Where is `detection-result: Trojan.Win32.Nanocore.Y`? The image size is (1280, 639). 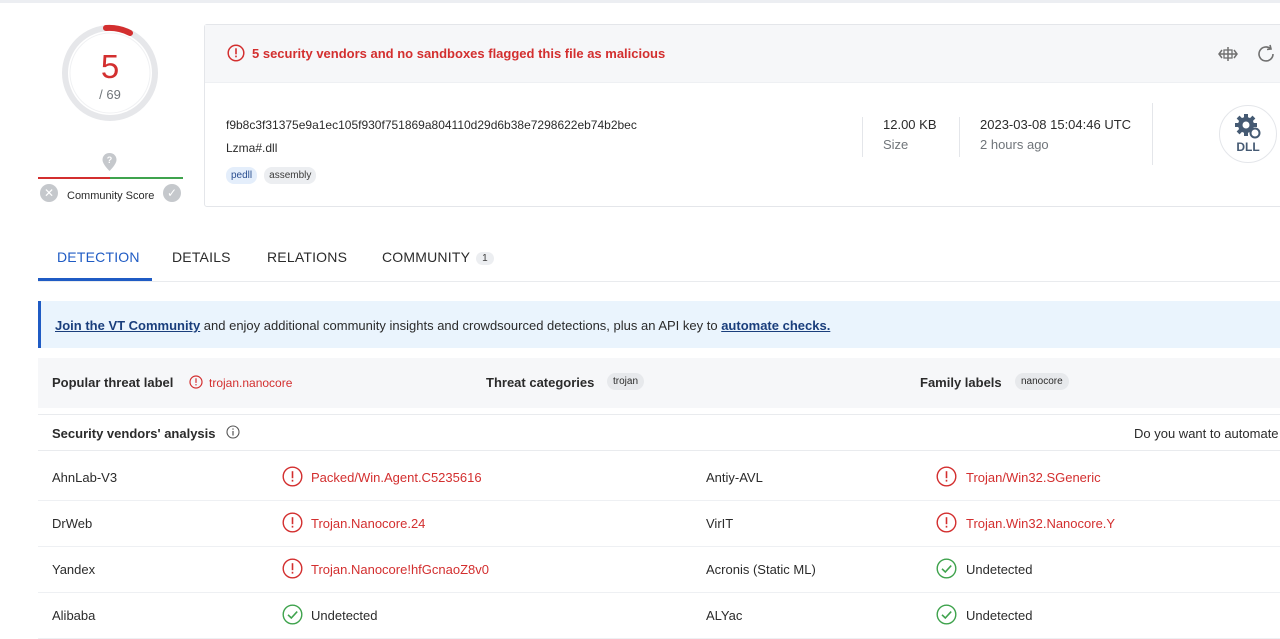 detection-result: Trojan.Win32.Nanocore.Y is located at coordinates (1041, 523).